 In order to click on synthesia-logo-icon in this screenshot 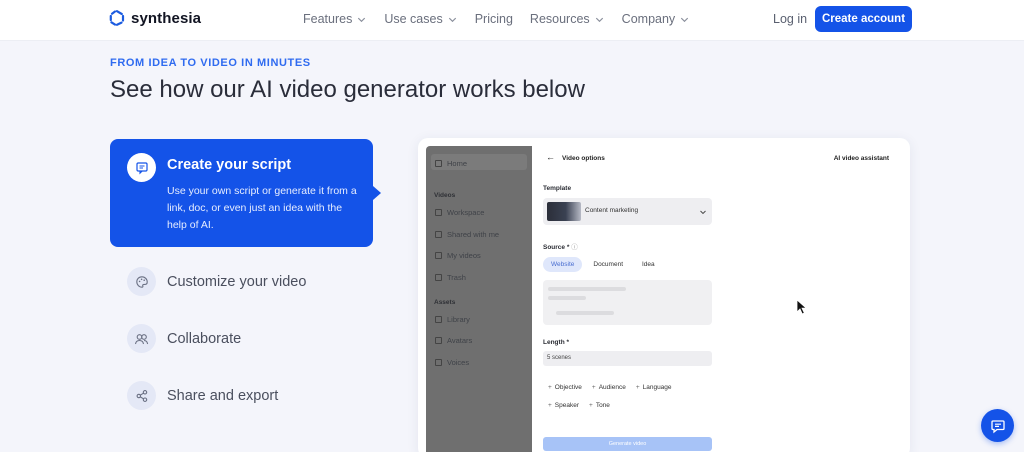, I will do `click(117, 18)`.